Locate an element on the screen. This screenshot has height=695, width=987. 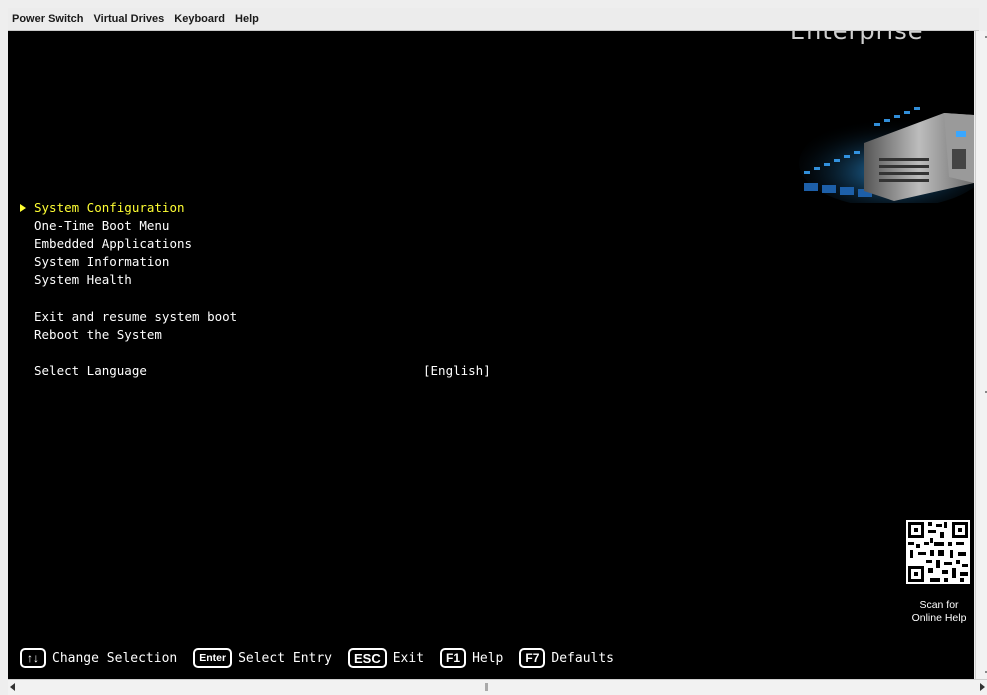
selection-arrow-icon is located at coordinates (23, 208).